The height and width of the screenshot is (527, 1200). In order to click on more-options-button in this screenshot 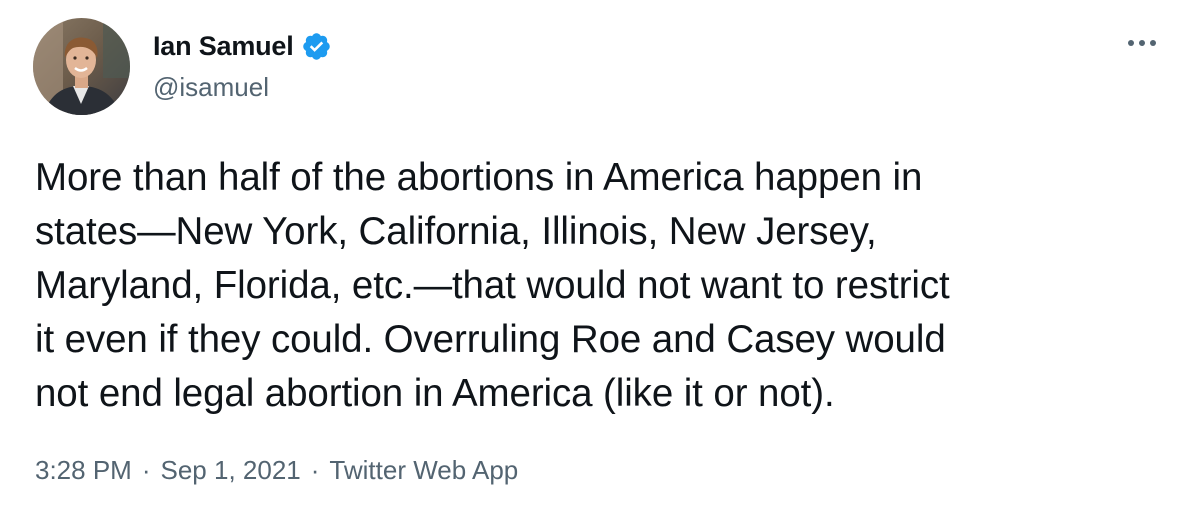, I will do `click(1142, 43)`.